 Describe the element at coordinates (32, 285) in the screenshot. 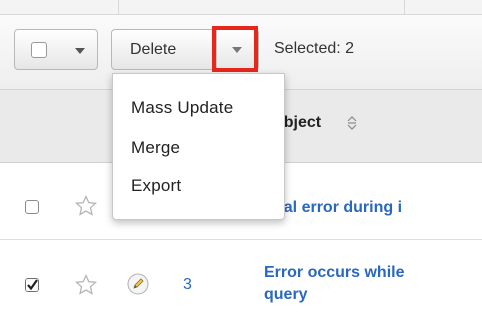

I see `checkbox-checked-icon` at that location.